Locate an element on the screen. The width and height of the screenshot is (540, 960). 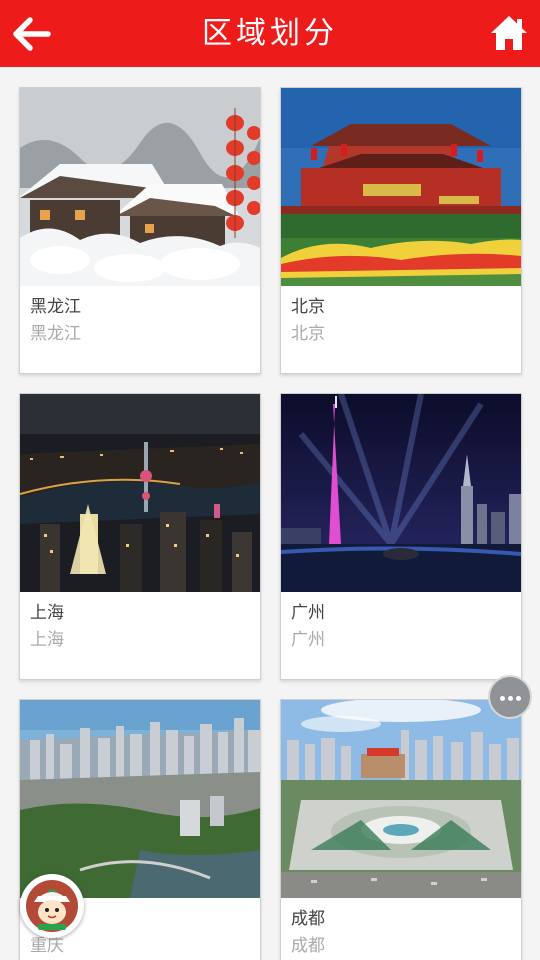
region-subtitle: 广州 is located at coordinates (308, 640).